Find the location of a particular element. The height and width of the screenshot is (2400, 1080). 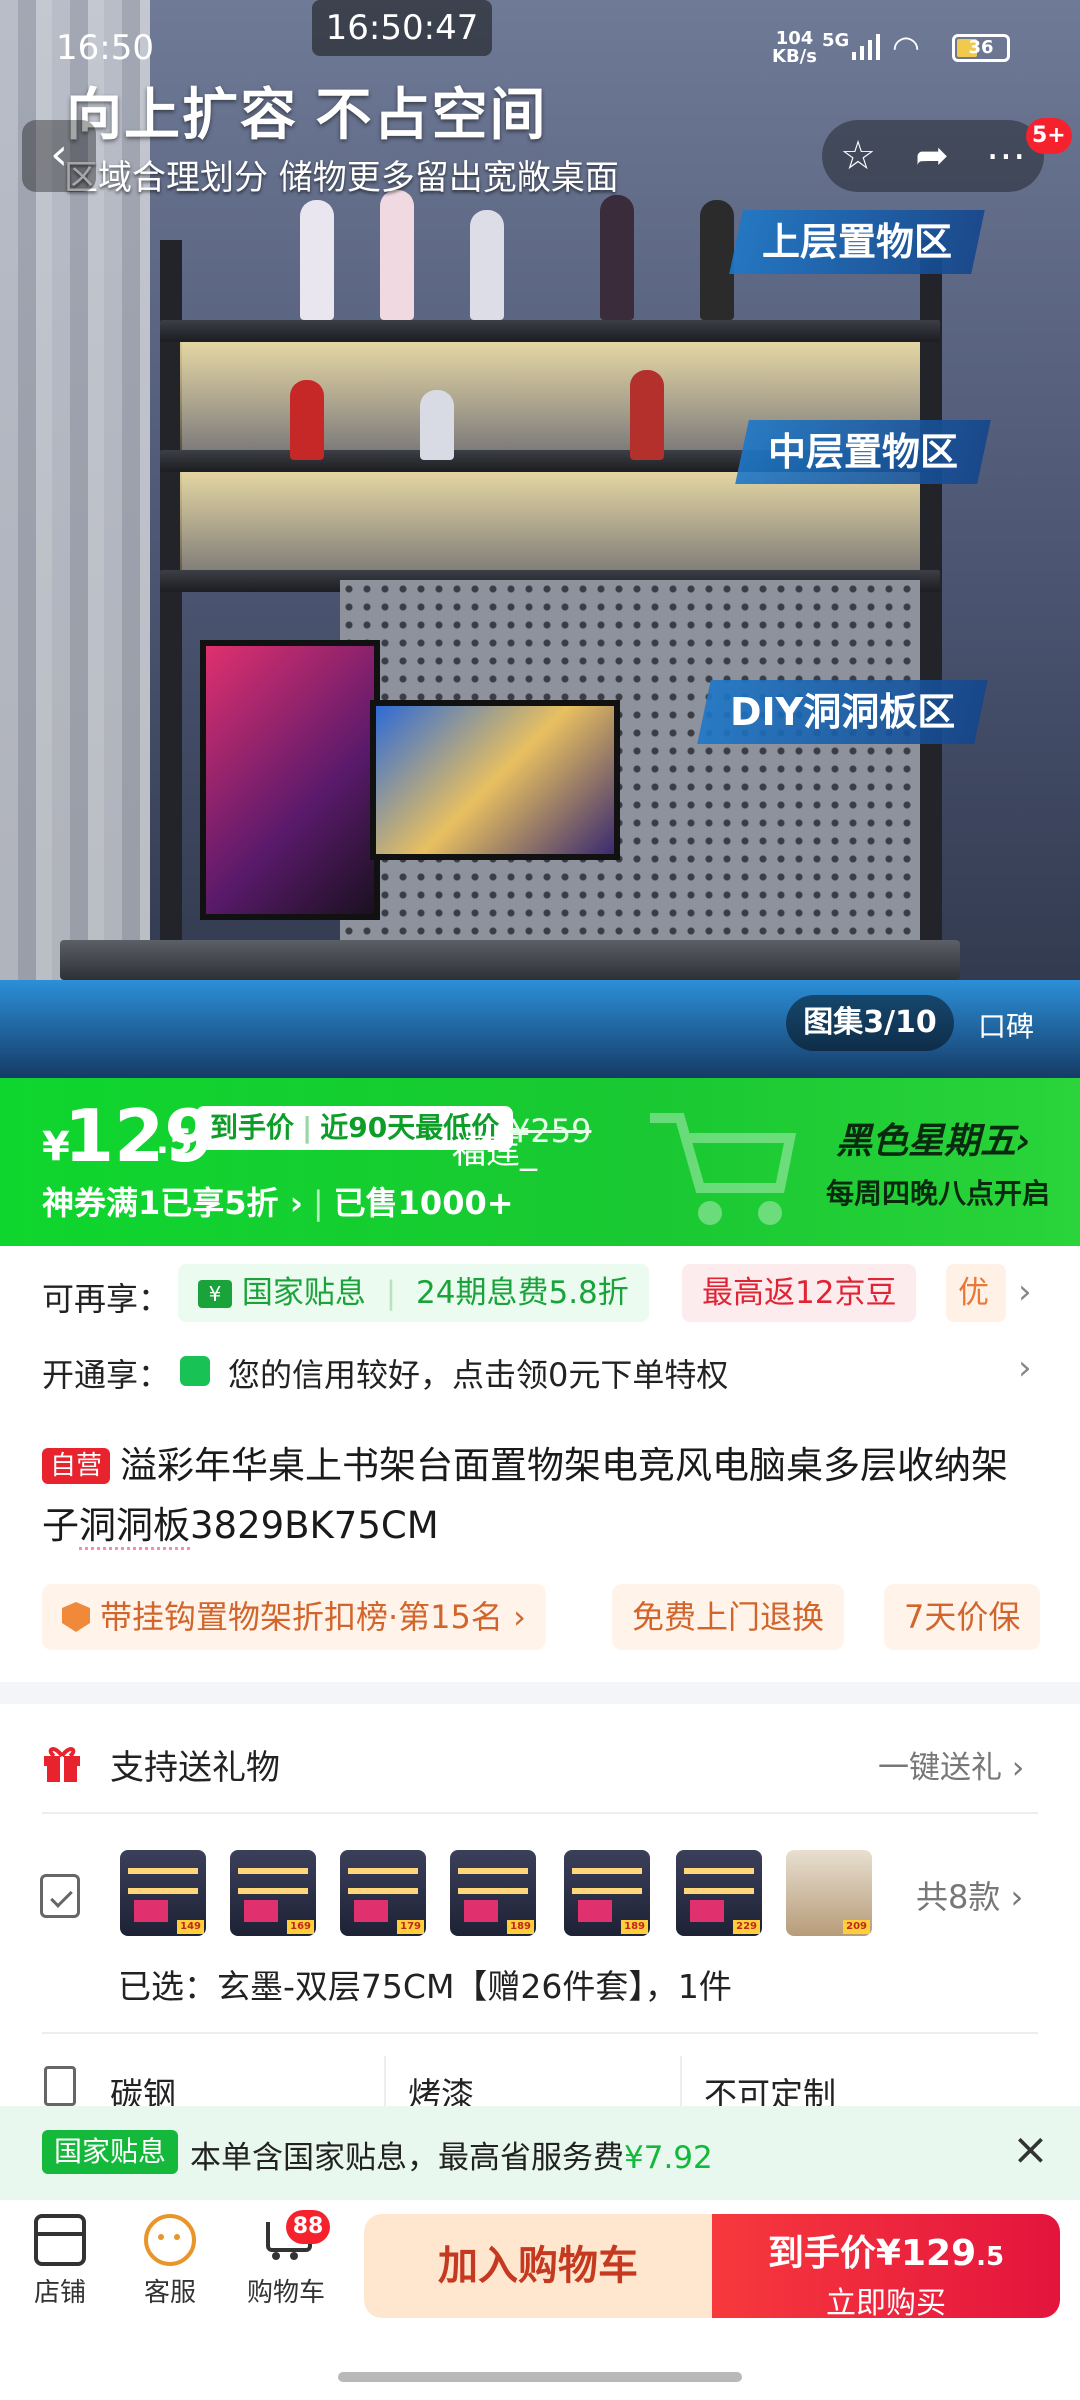

gift-row: 支持送礼物 一键送礼 › is located at coordinates (540, 1765).